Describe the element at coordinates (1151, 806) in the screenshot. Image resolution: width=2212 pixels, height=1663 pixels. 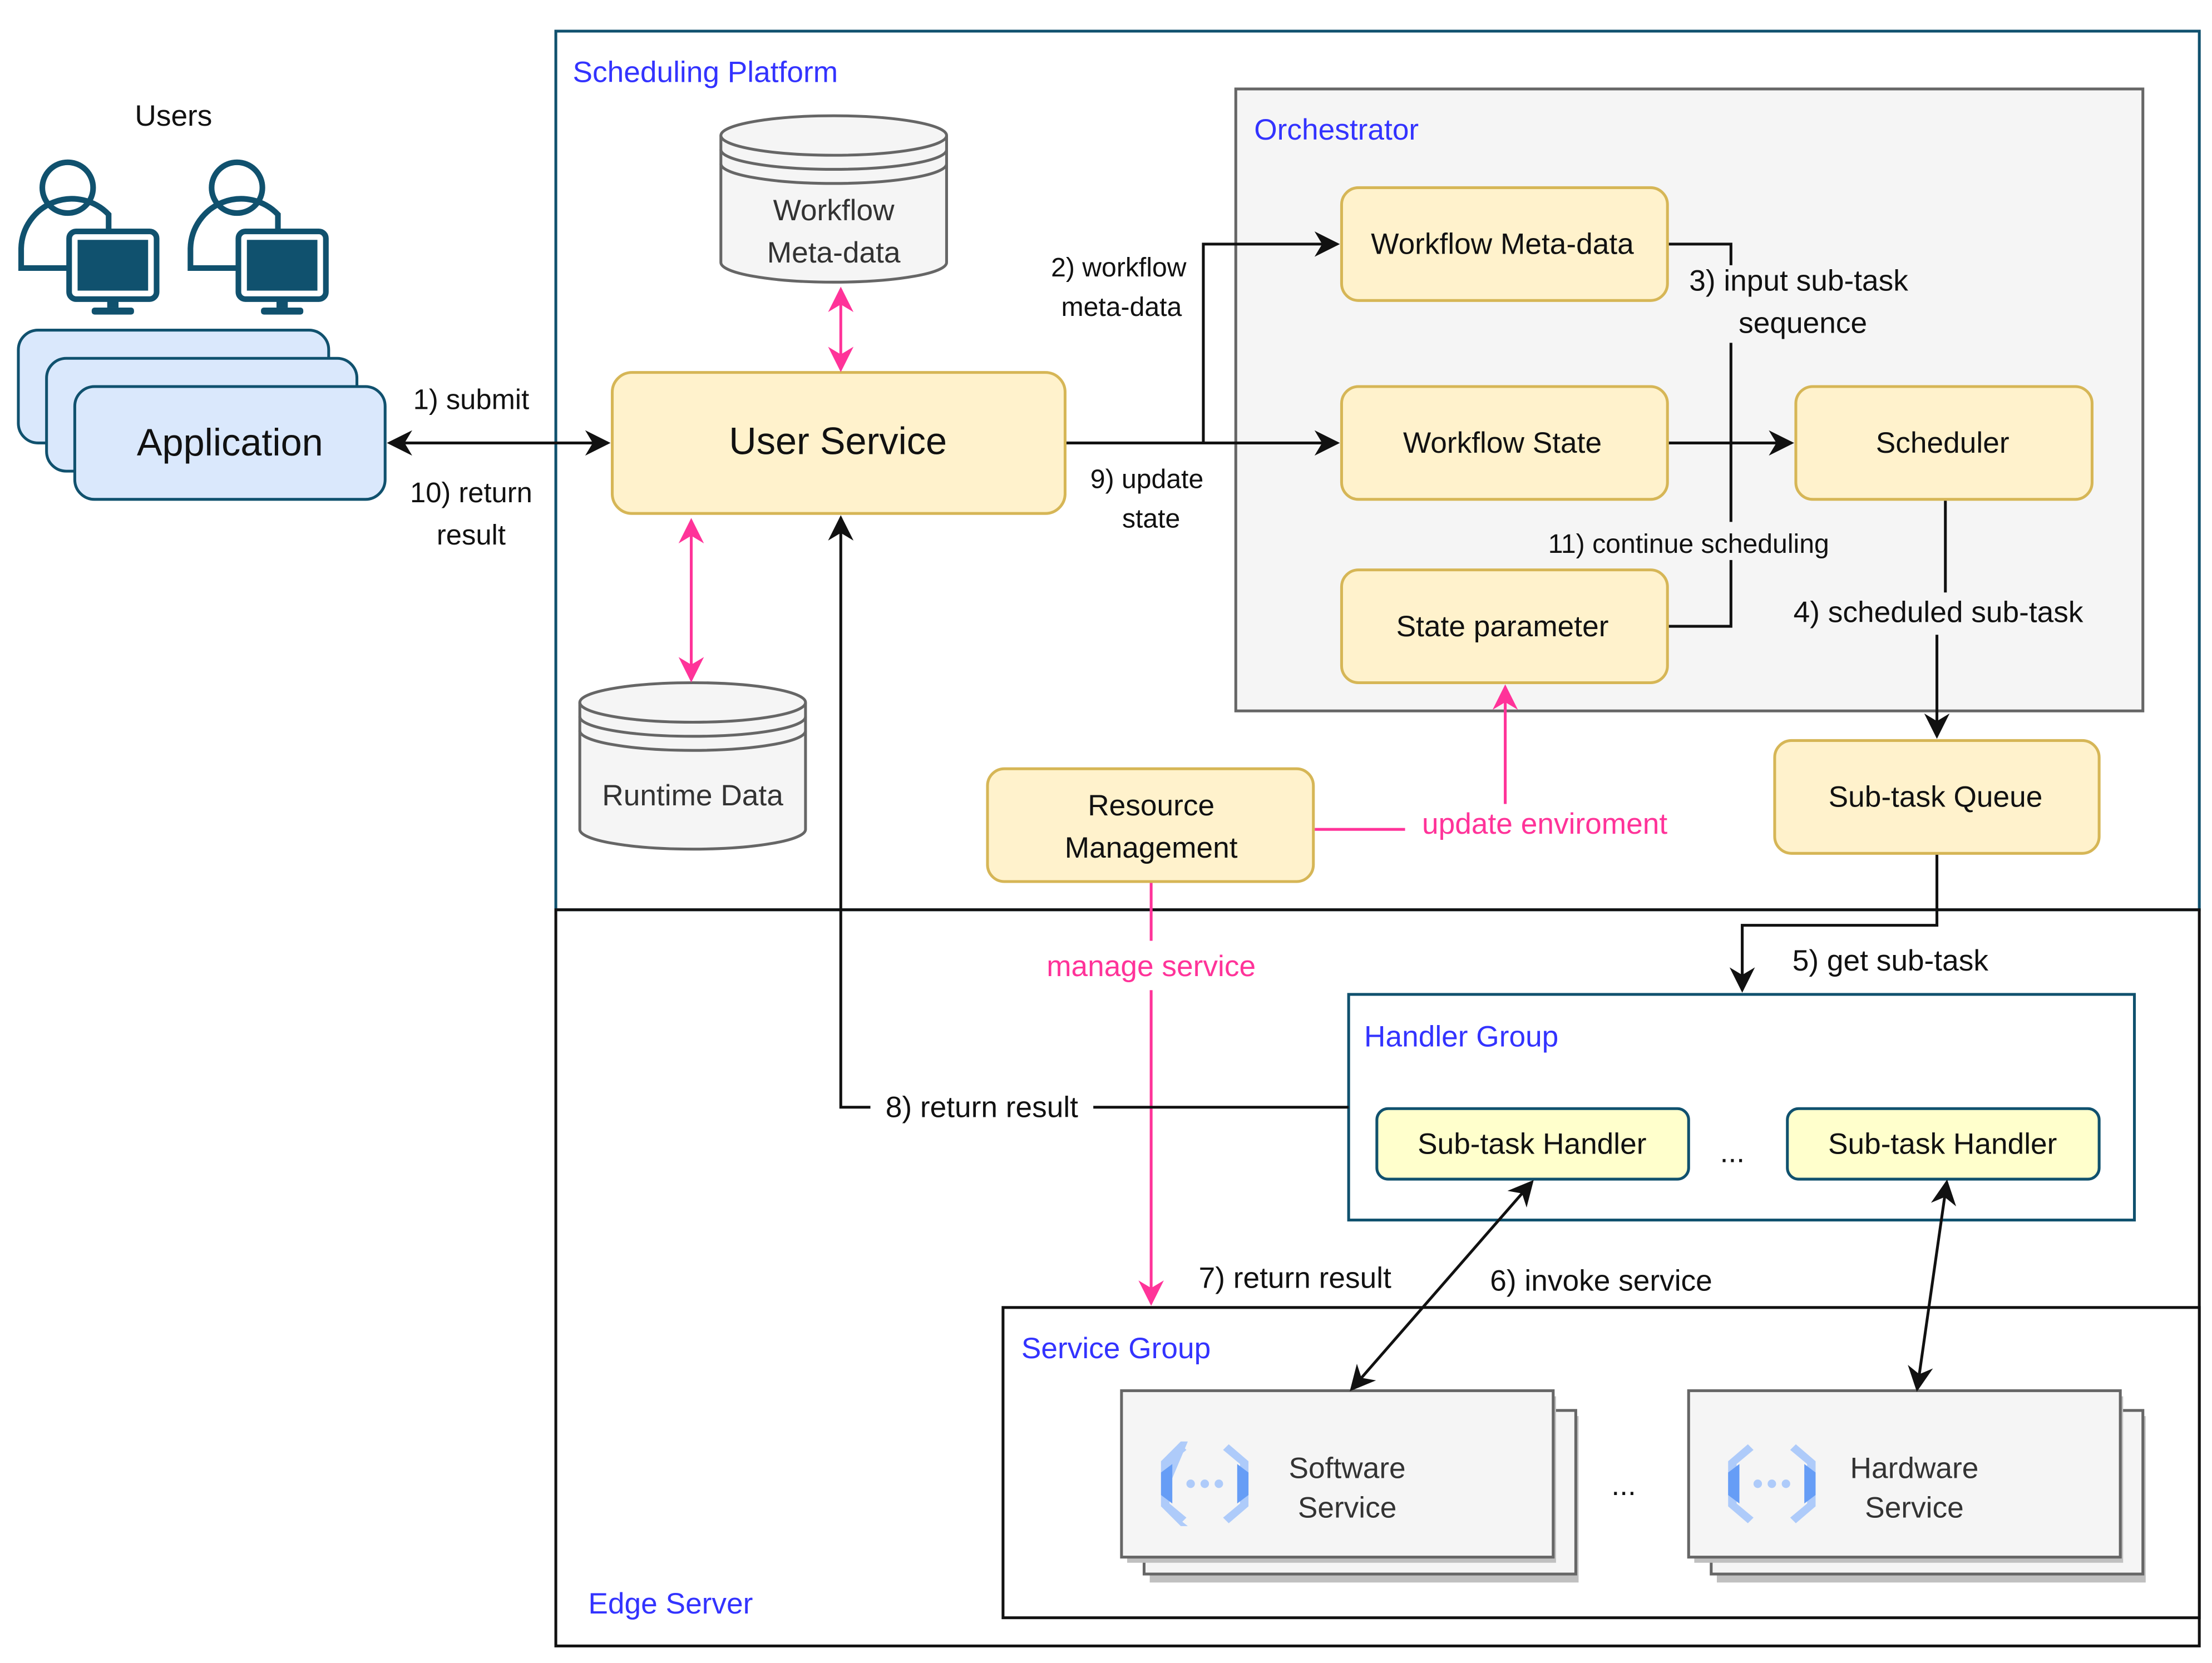
I see `resource-management-label-line1: Resource` at that location.